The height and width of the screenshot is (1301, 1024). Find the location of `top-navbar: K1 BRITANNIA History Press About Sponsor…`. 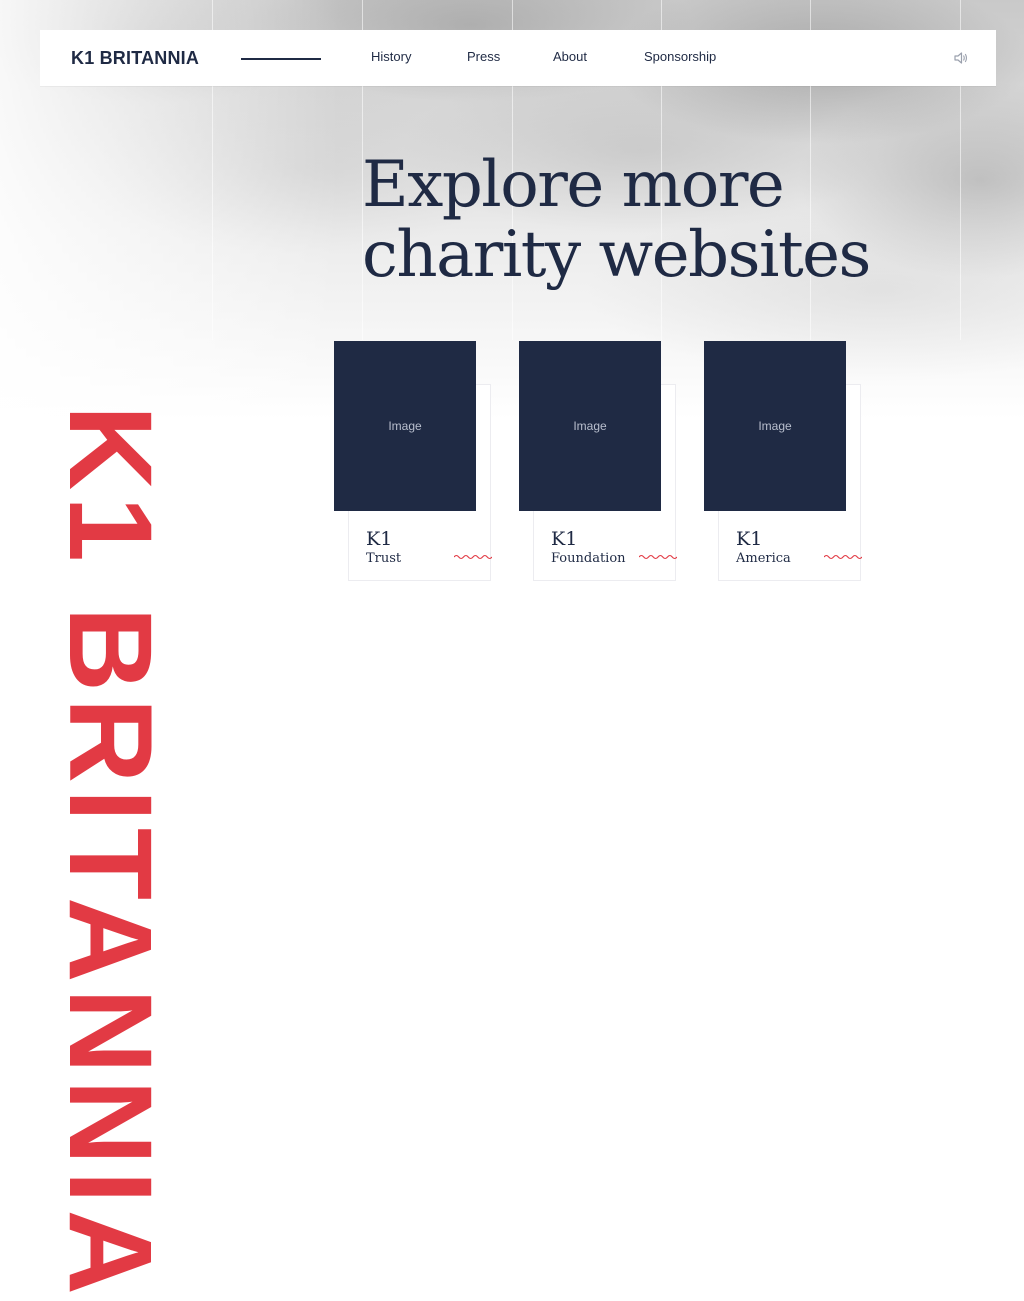

top-navbar: K1 BRITANNIA History Press About Sponsor… is located at coordinates (518, 58).